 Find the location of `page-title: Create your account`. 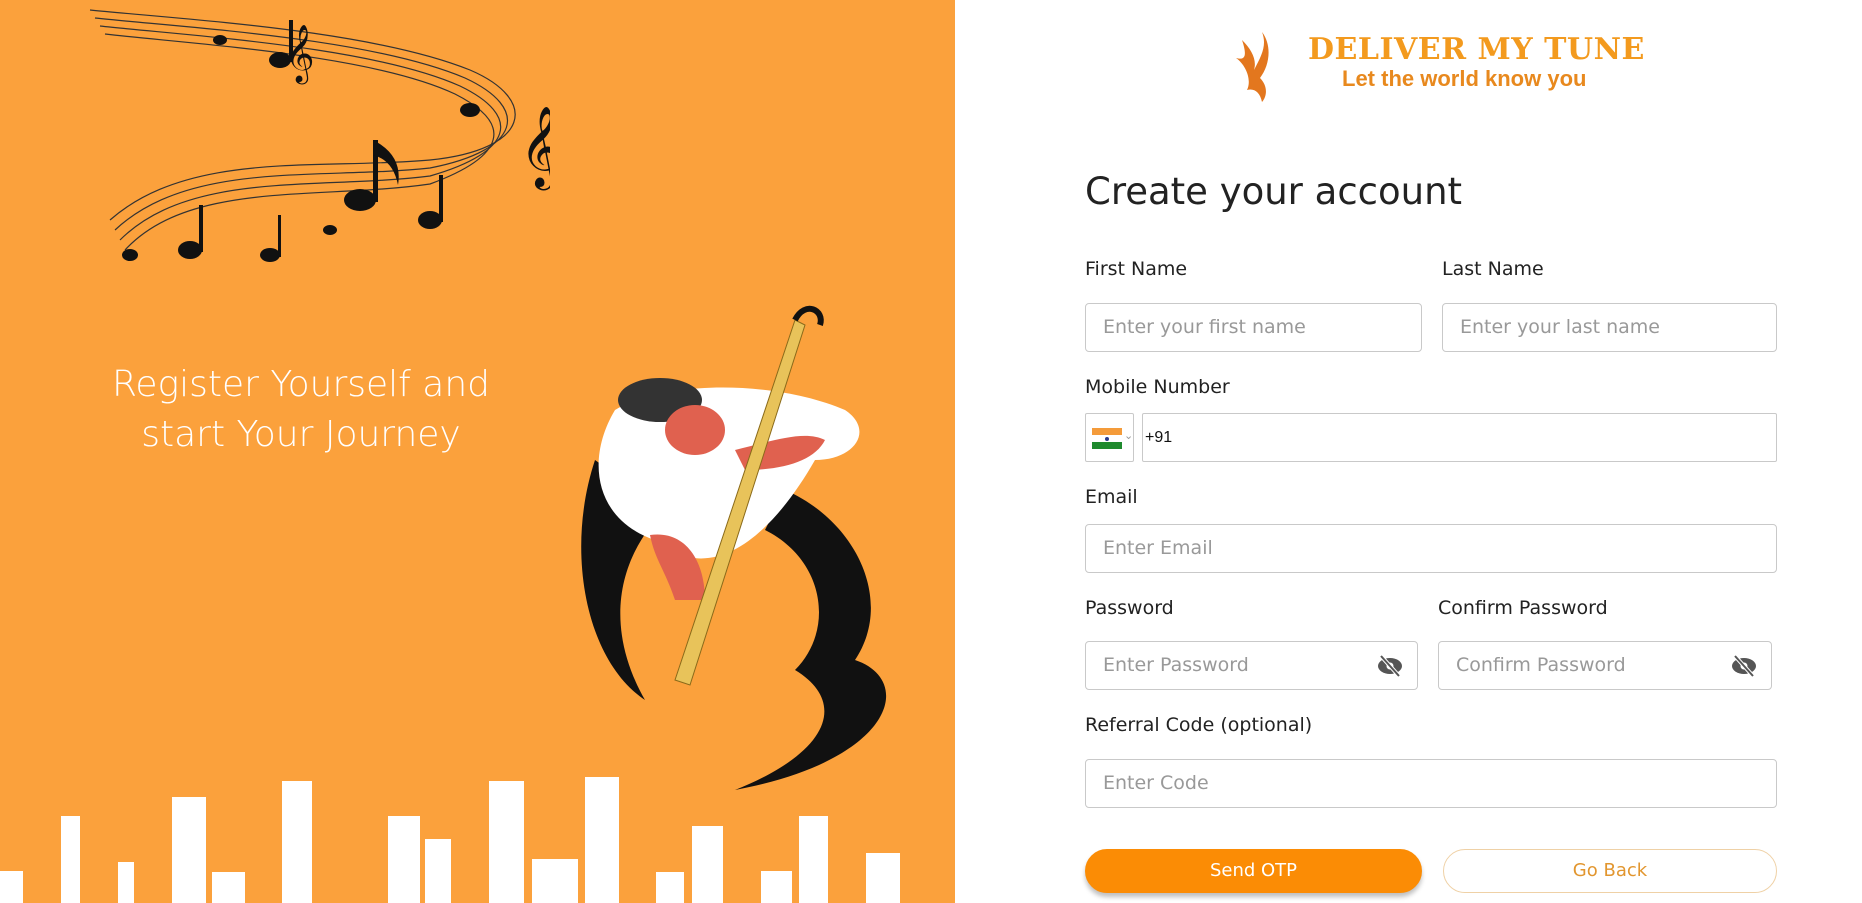

page-title: Create your account is located at coordinates (1274, 191).